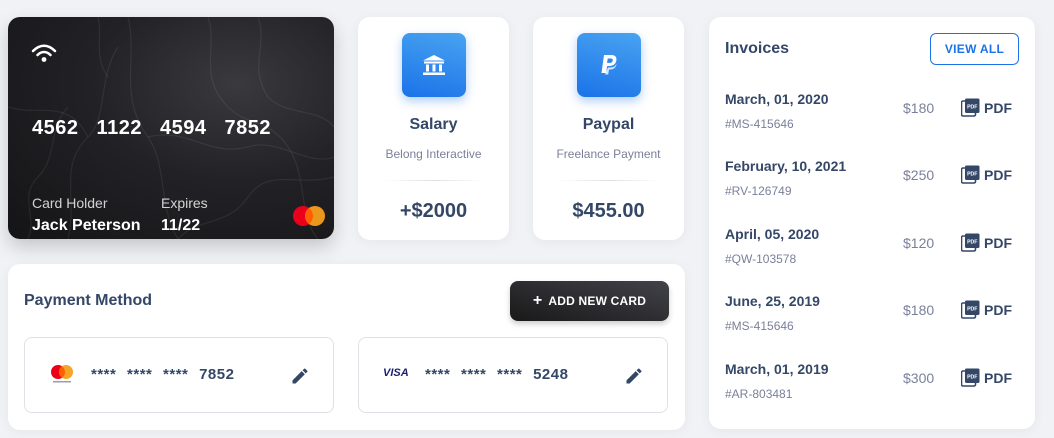 The image size is (1054, 438). I want to click on invoice-date: March, 01, 2020, so click(777, 99).